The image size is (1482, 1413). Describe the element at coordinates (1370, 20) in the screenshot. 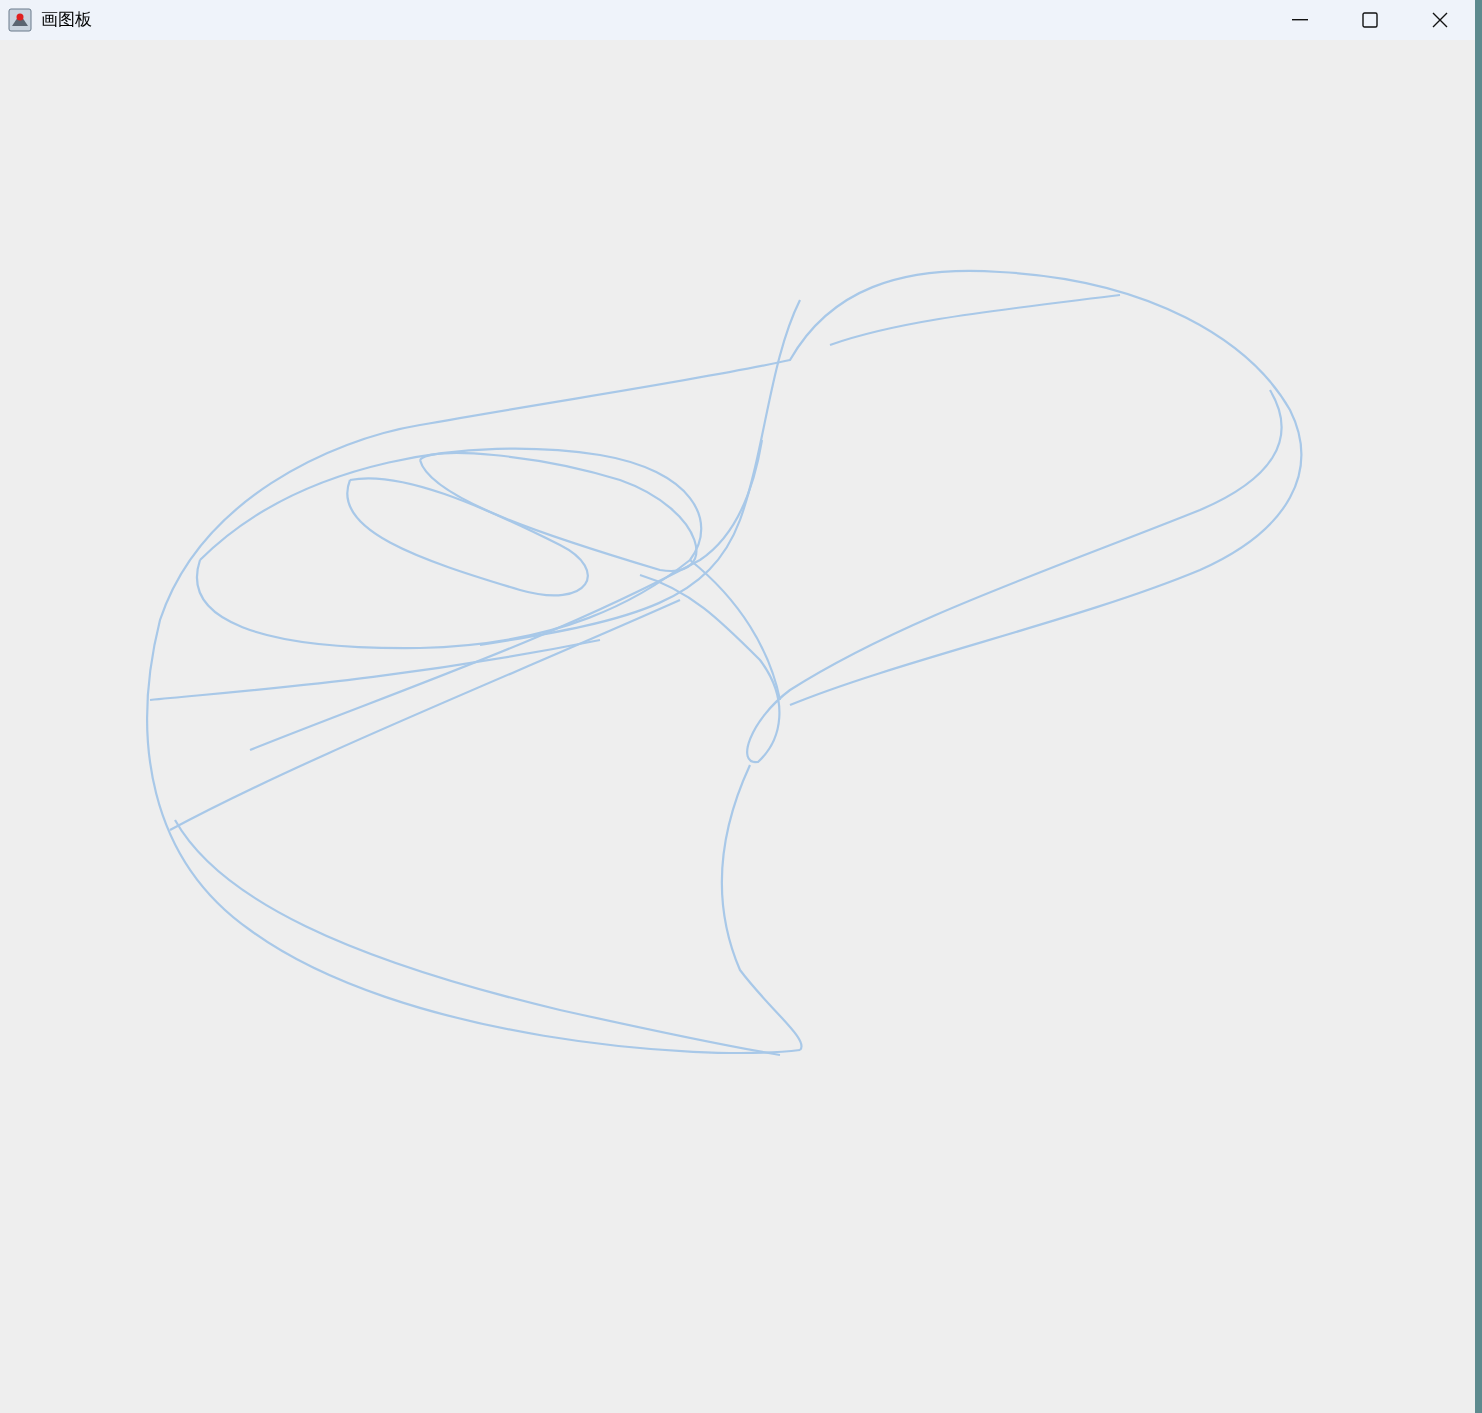

I see `maximize-icon` at that location.